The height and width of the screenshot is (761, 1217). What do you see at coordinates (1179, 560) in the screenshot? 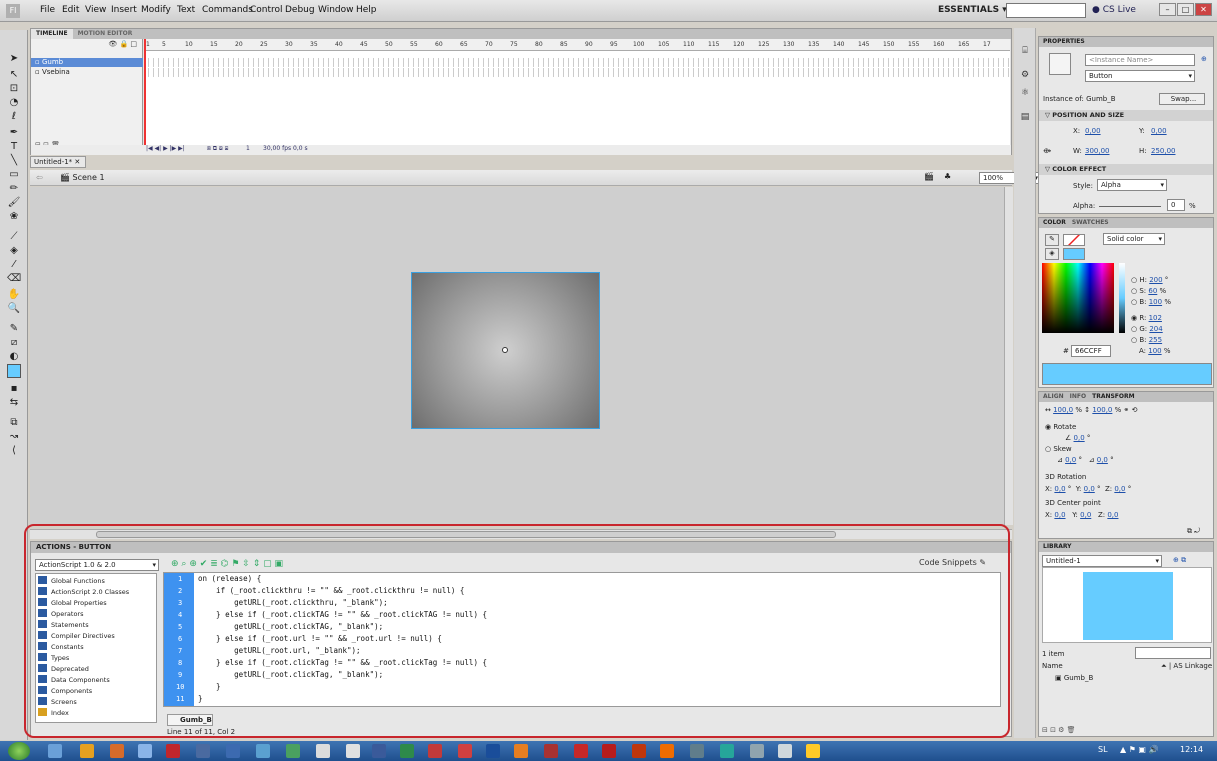
I see `pin-icon: ⊕ ⧉` at bounding box center [1179, 560].